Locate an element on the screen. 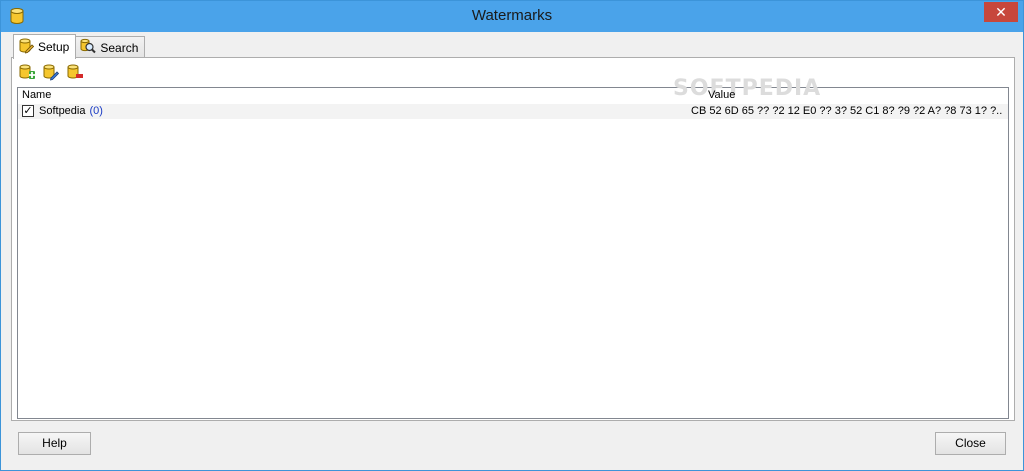 This screenshot has height=471, width=1024. tab-strip: Setup Search is located at coordinates (79, 46).